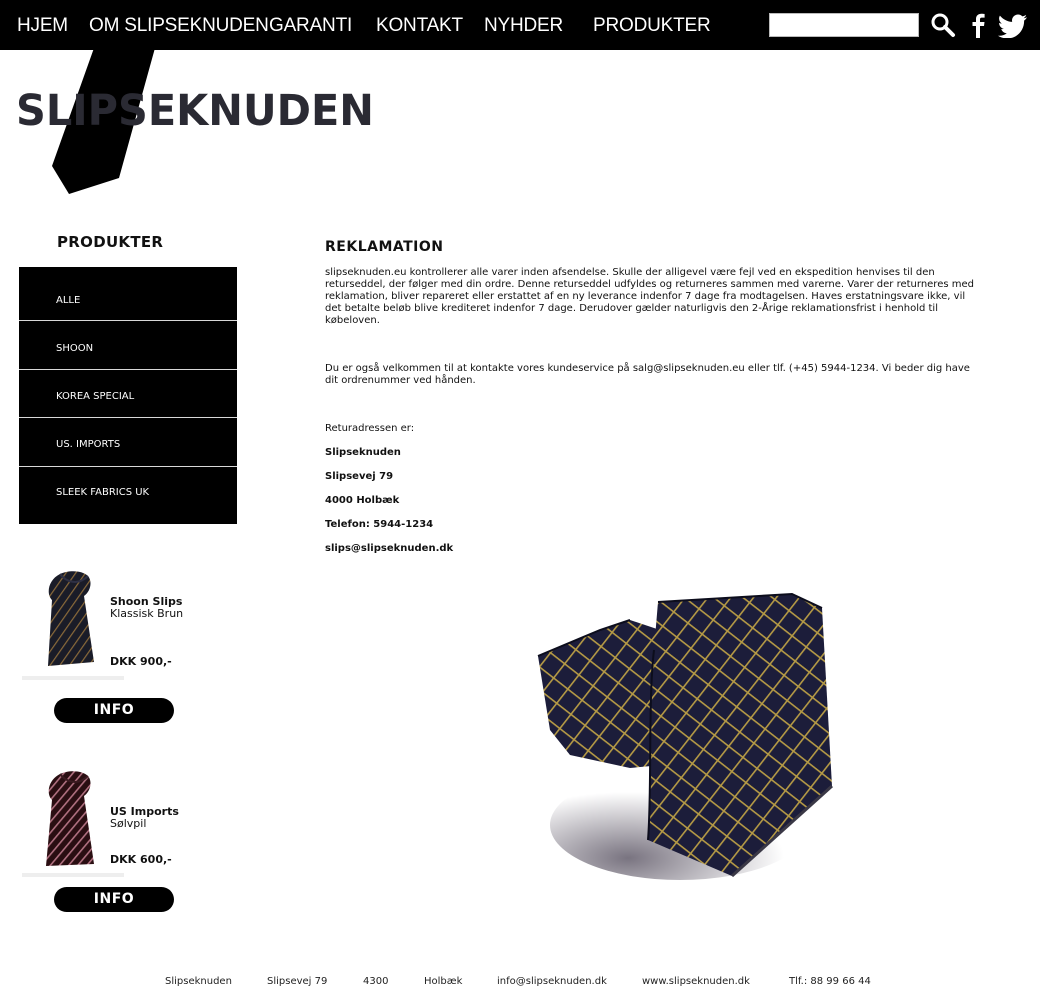  Describe the element at coordinates (685, 736) in the screenshot. I see `featured-tie-image` at that location.